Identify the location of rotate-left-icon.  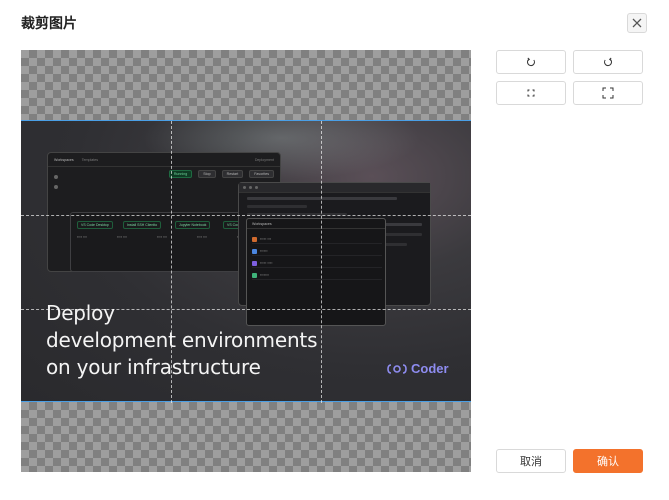
(531, 62).